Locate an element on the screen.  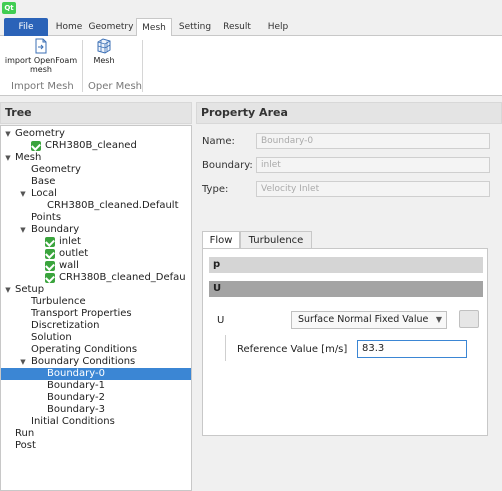
property-panel-title: Property Area is located at coordinates (349, 113).